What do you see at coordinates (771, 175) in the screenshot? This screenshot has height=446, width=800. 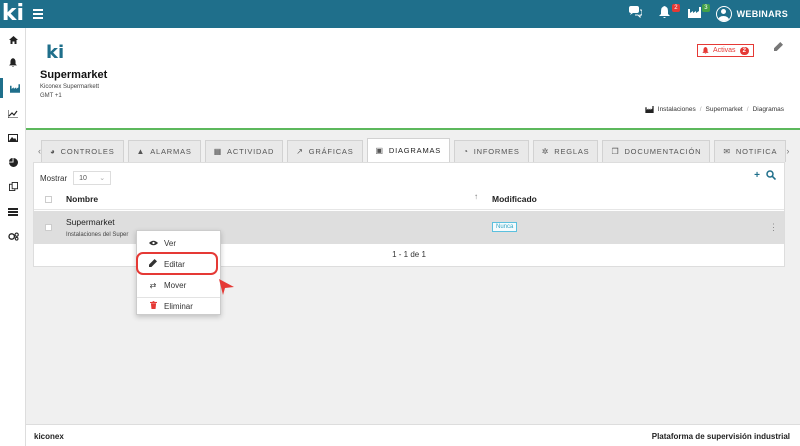 I see `search-icon` at bounding box center [771, 175].